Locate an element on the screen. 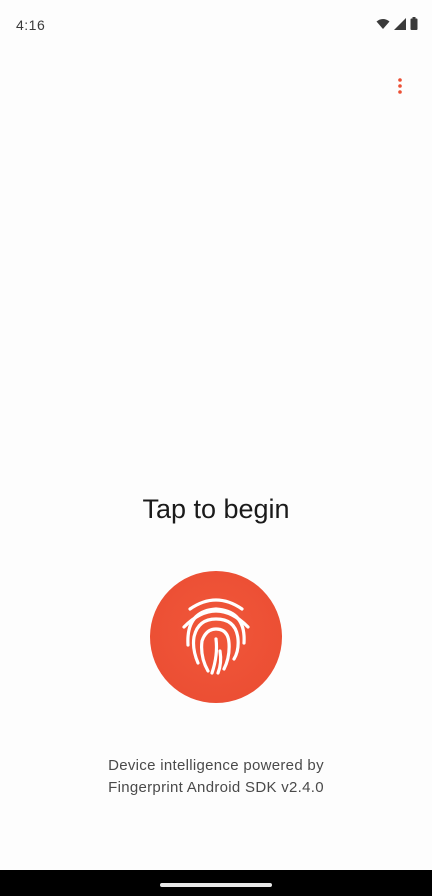 This screenshot has width=432, height=896. page-title: Tap to begin is located at coordinates (216, 509).